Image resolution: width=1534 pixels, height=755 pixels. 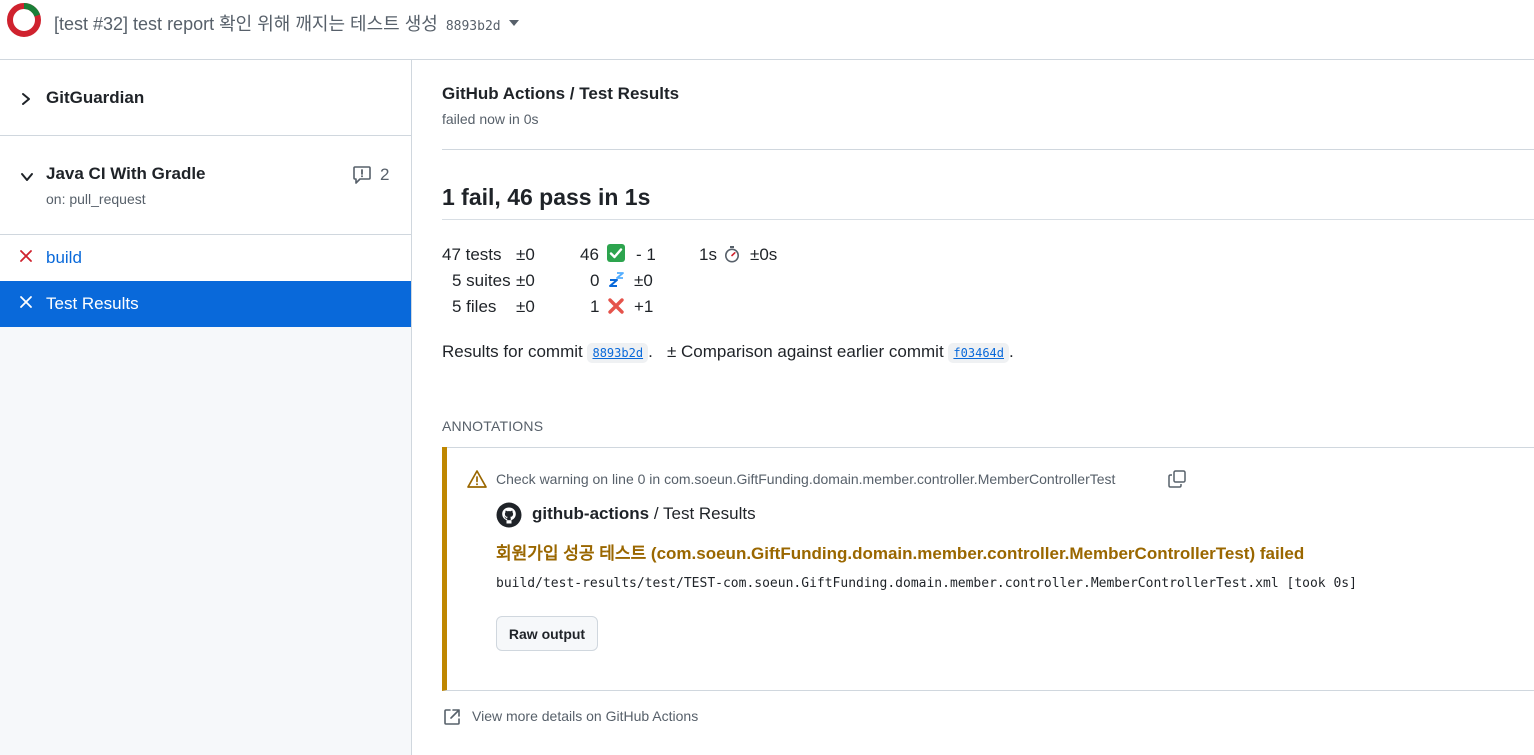 I want to click on pr-title: [test #32] test report 확인 위해 깨지는 테스트 생성, so click(x=246, y=24).